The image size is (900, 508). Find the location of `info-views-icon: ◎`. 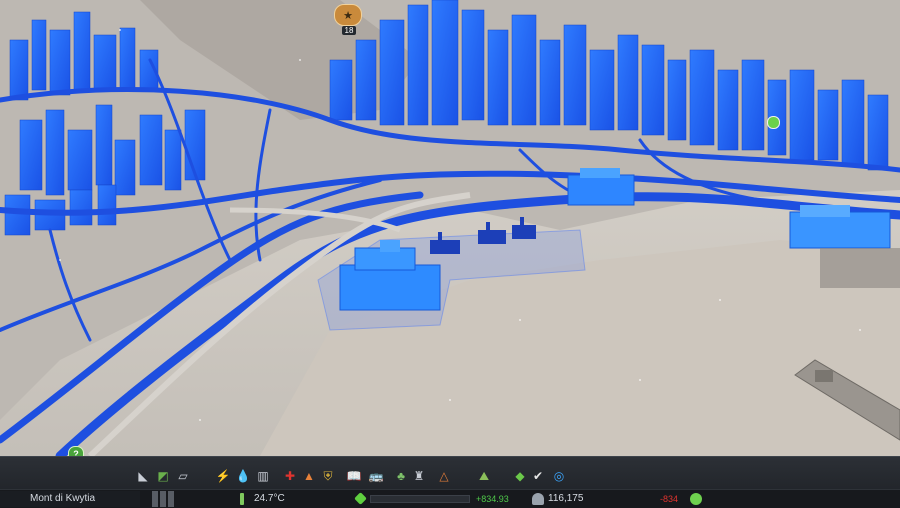

info-views-icon: ◎ is located at coordinates (559, 476).